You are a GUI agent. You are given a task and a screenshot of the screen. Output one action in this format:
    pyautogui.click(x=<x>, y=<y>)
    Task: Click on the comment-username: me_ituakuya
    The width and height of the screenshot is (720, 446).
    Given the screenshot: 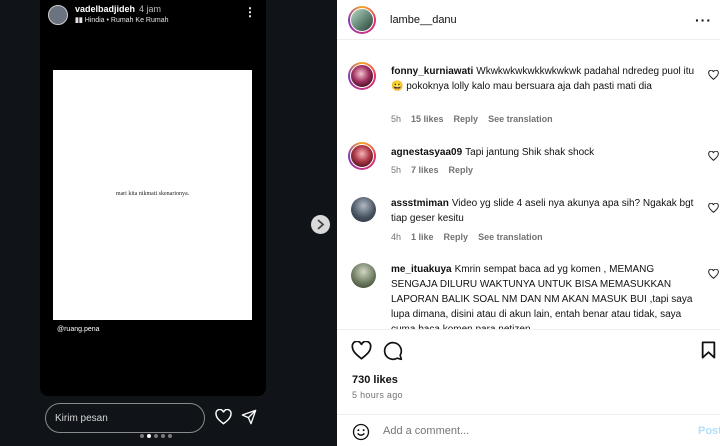 What is the action you would take?
    pyautogui.click(x=421, y=269)
    